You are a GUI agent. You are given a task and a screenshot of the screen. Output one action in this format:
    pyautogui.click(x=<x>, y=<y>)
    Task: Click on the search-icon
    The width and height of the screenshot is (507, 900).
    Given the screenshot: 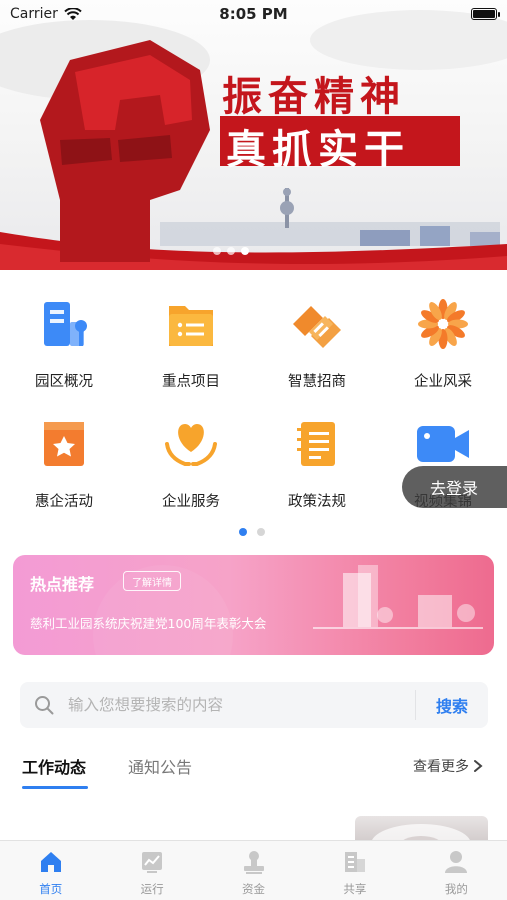 What is the action you would take?
    pyautogui.click(x=44, y=705)
    